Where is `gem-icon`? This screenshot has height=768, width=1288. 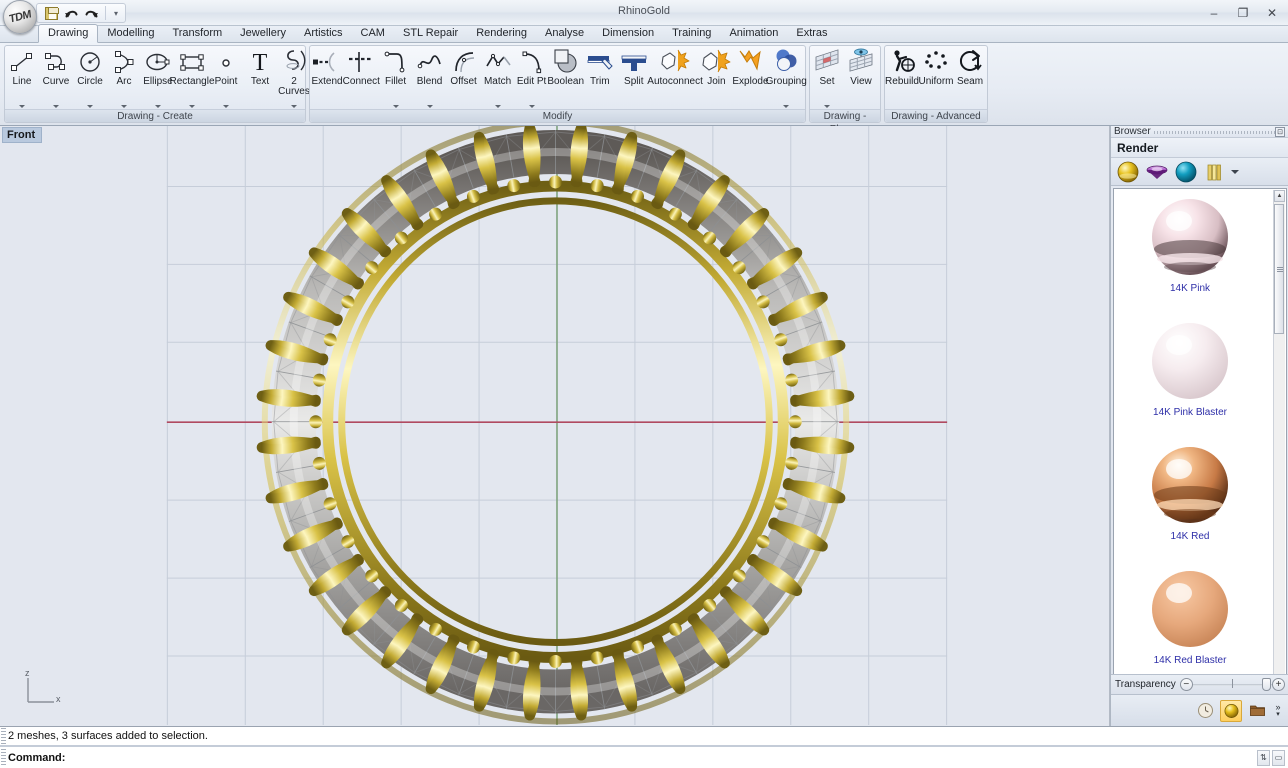 gem-icon is located at coordinates (1157, 172).